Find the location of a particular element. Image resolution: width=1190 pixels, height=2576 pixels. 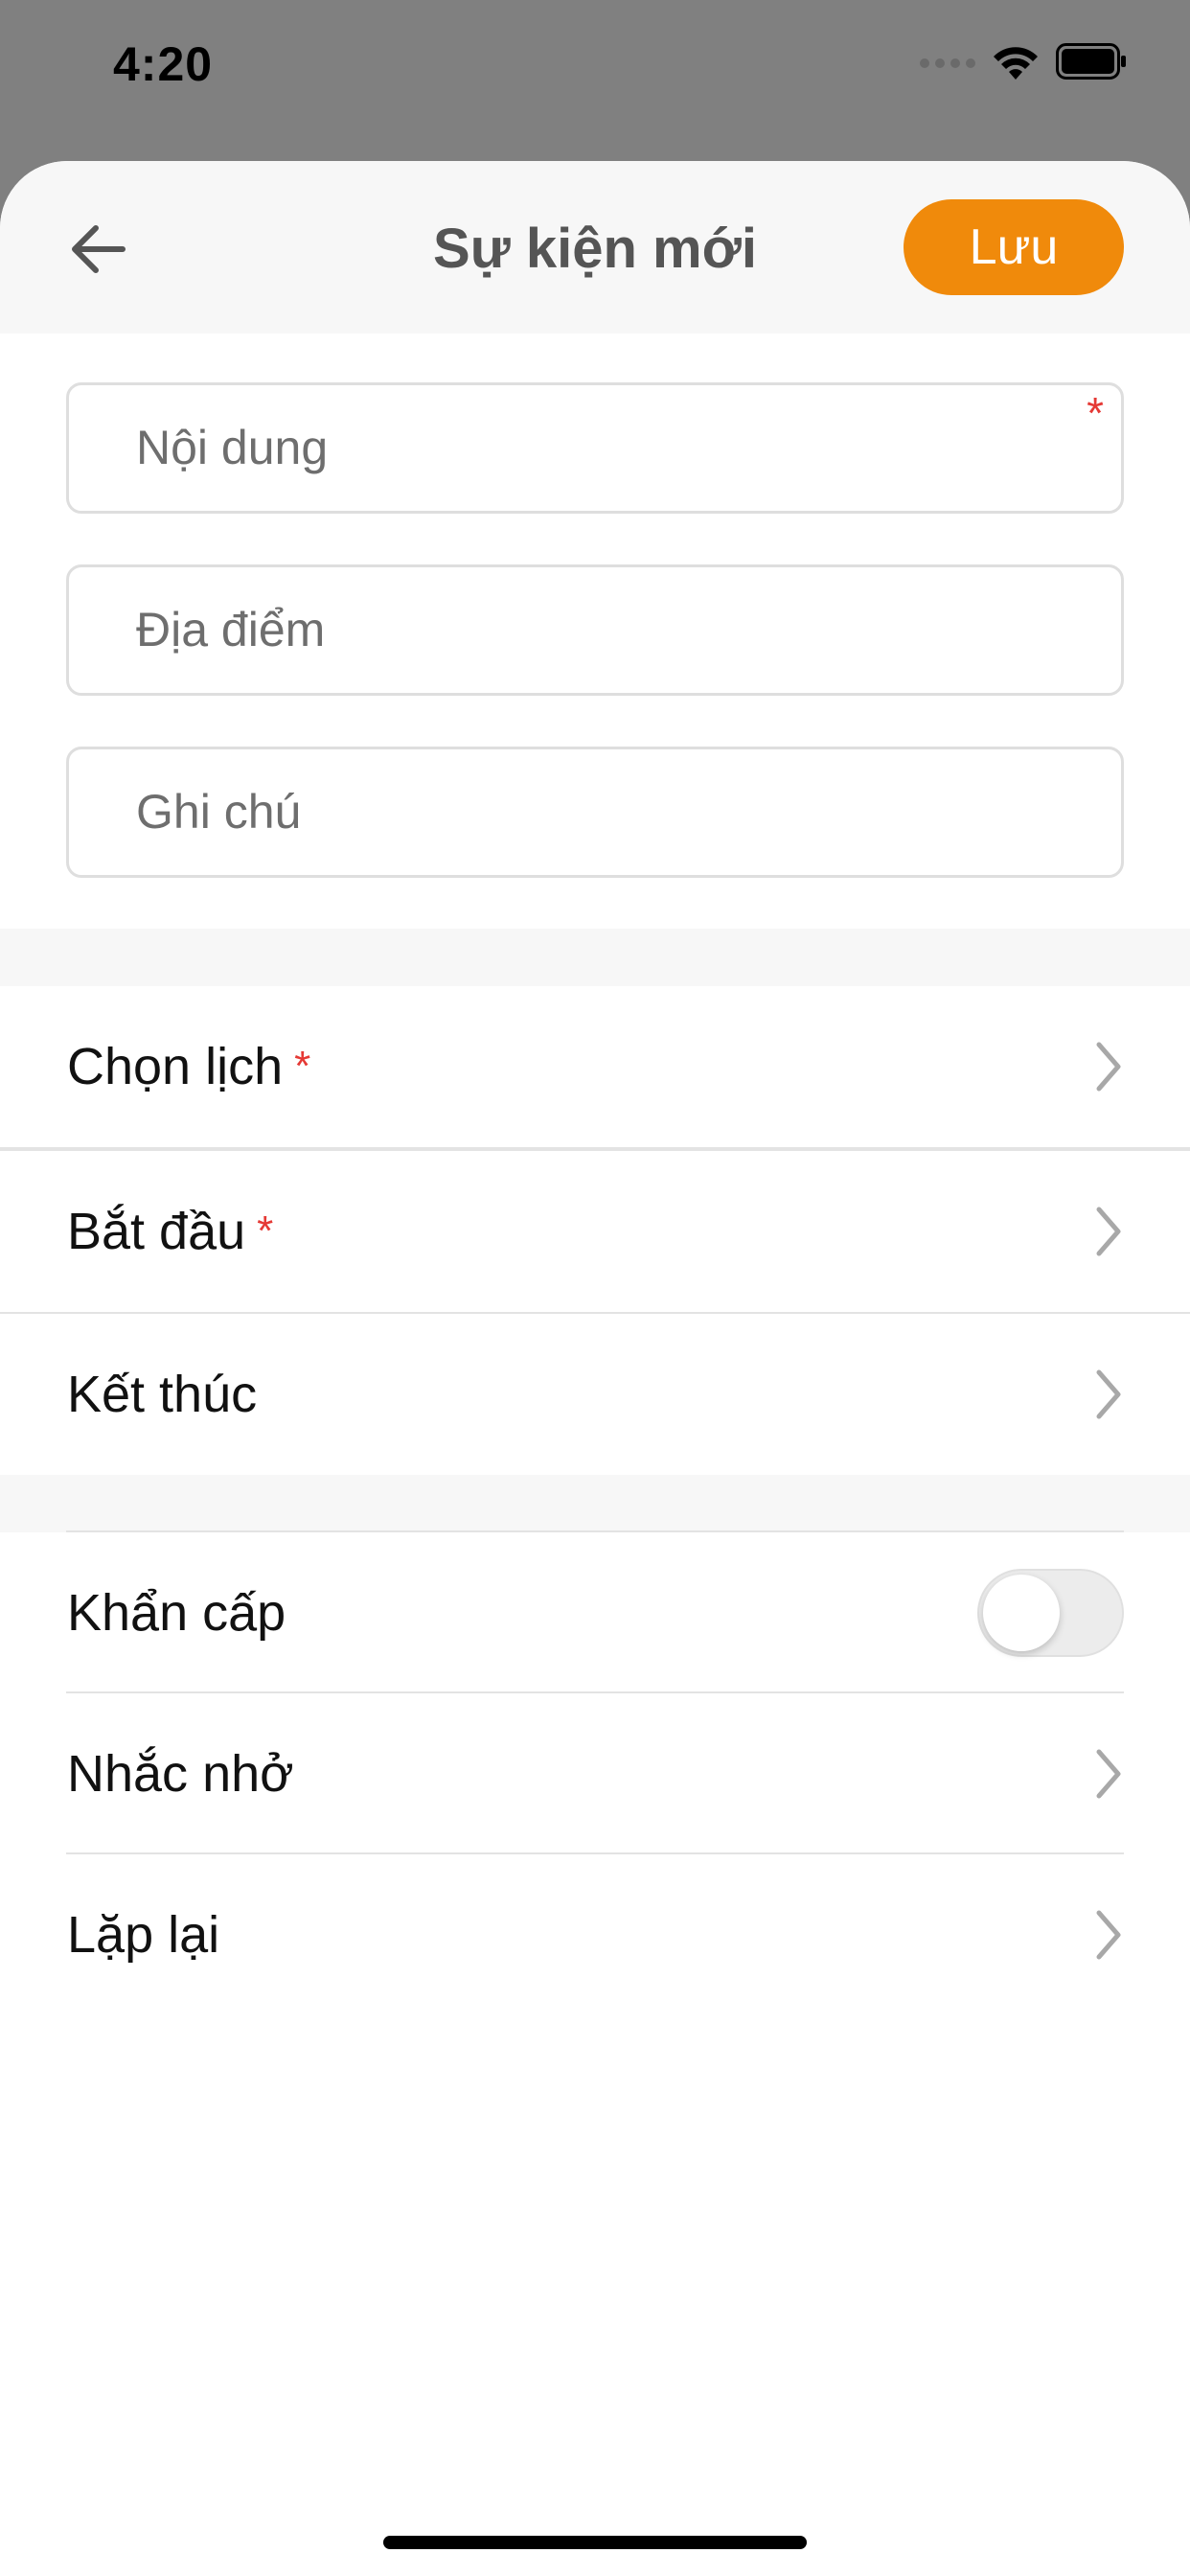

reminder-row: Nhắc nhở is located at coordinates (595, 1773).